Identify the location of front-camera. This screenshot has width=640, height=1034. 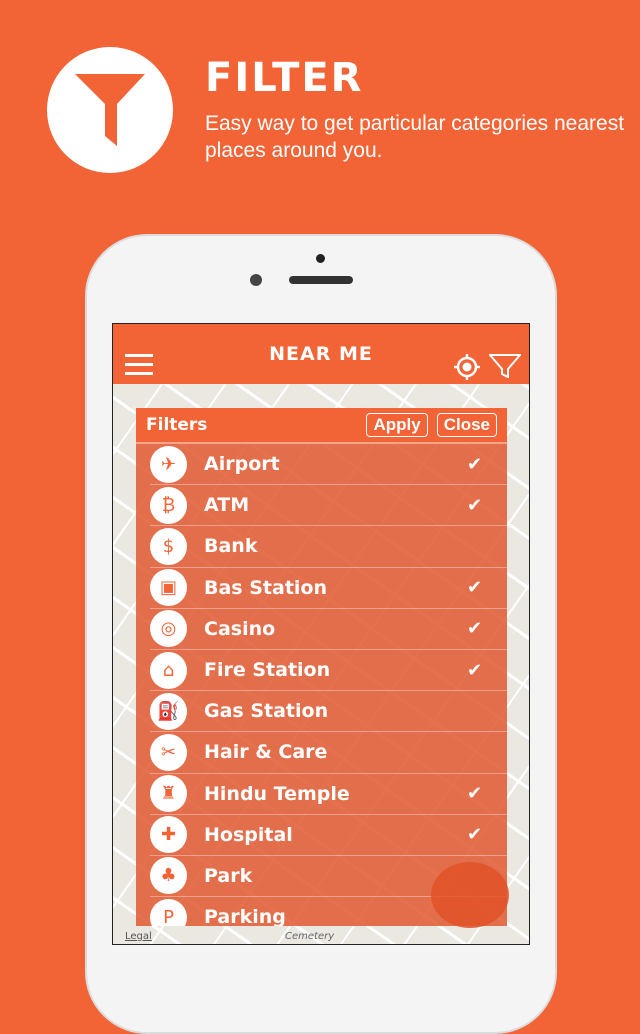
(256, 280).